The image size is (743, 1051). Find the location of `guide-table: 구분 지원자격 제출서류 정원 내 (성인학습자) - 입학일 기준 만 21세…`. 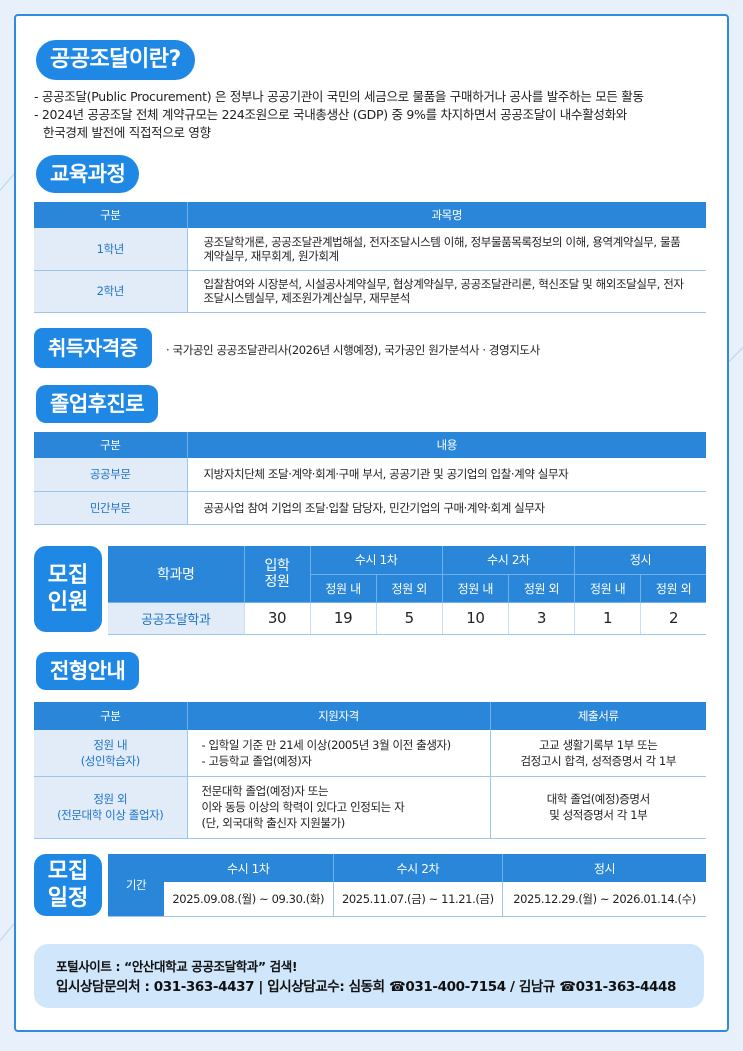

guide-table: 구분 지원자격 제출서류 정원 내 (성인학습자) - 입학일 기준 만 21세… is located at coordinates (370, 770).